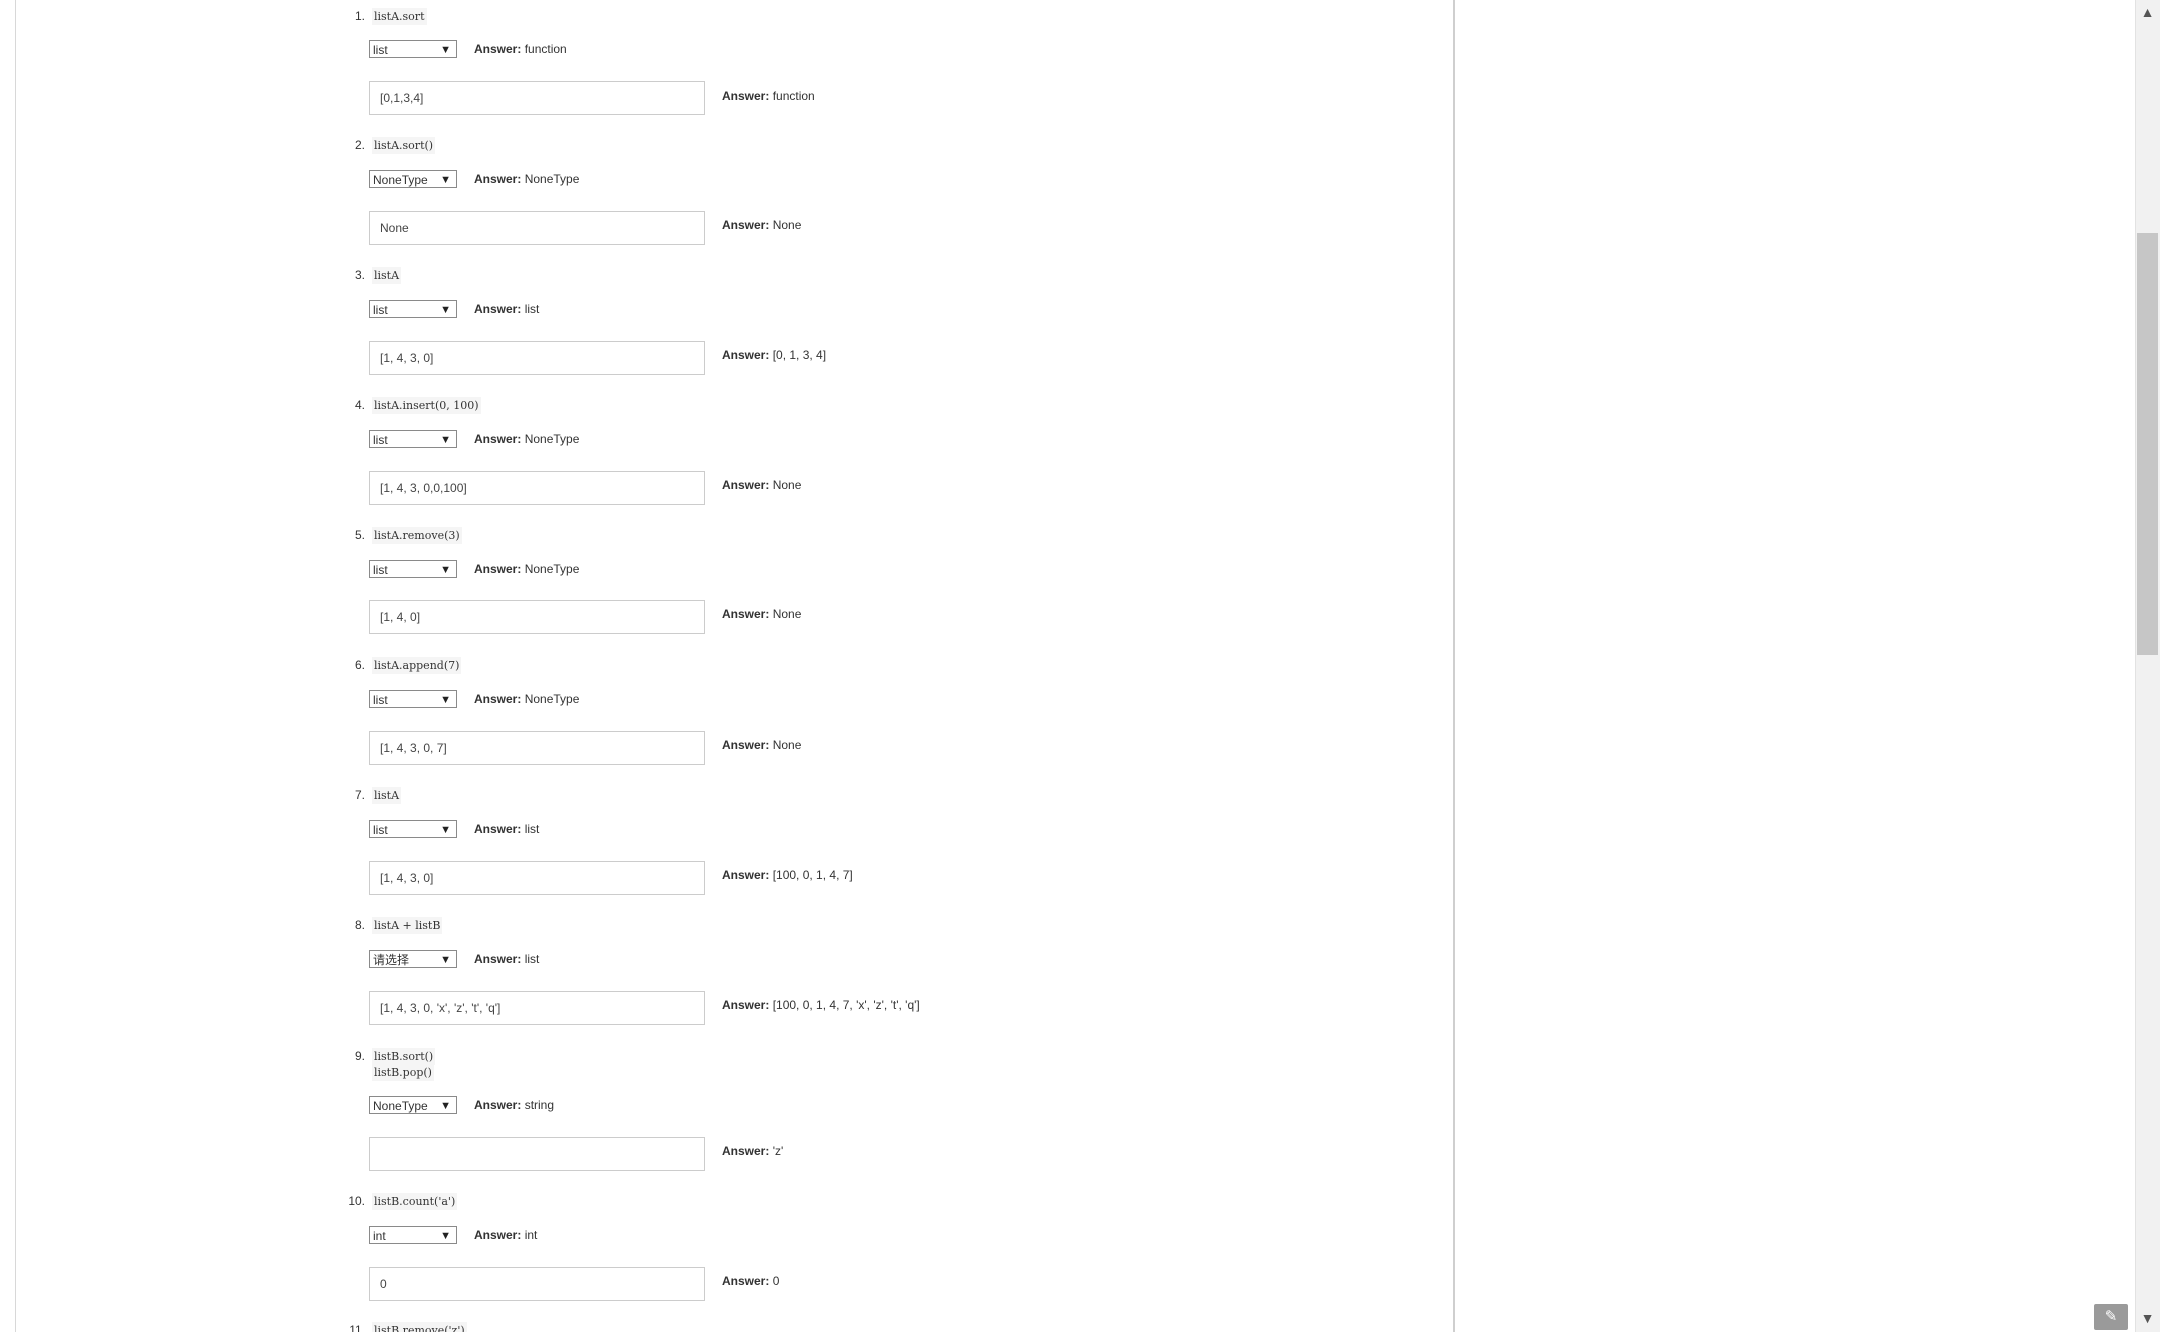 The height and width of the screenshot is (1332, 2160). Describe the element at coordinates (359, 405) in the screenshot. I see `question-number: 4.` at that location.